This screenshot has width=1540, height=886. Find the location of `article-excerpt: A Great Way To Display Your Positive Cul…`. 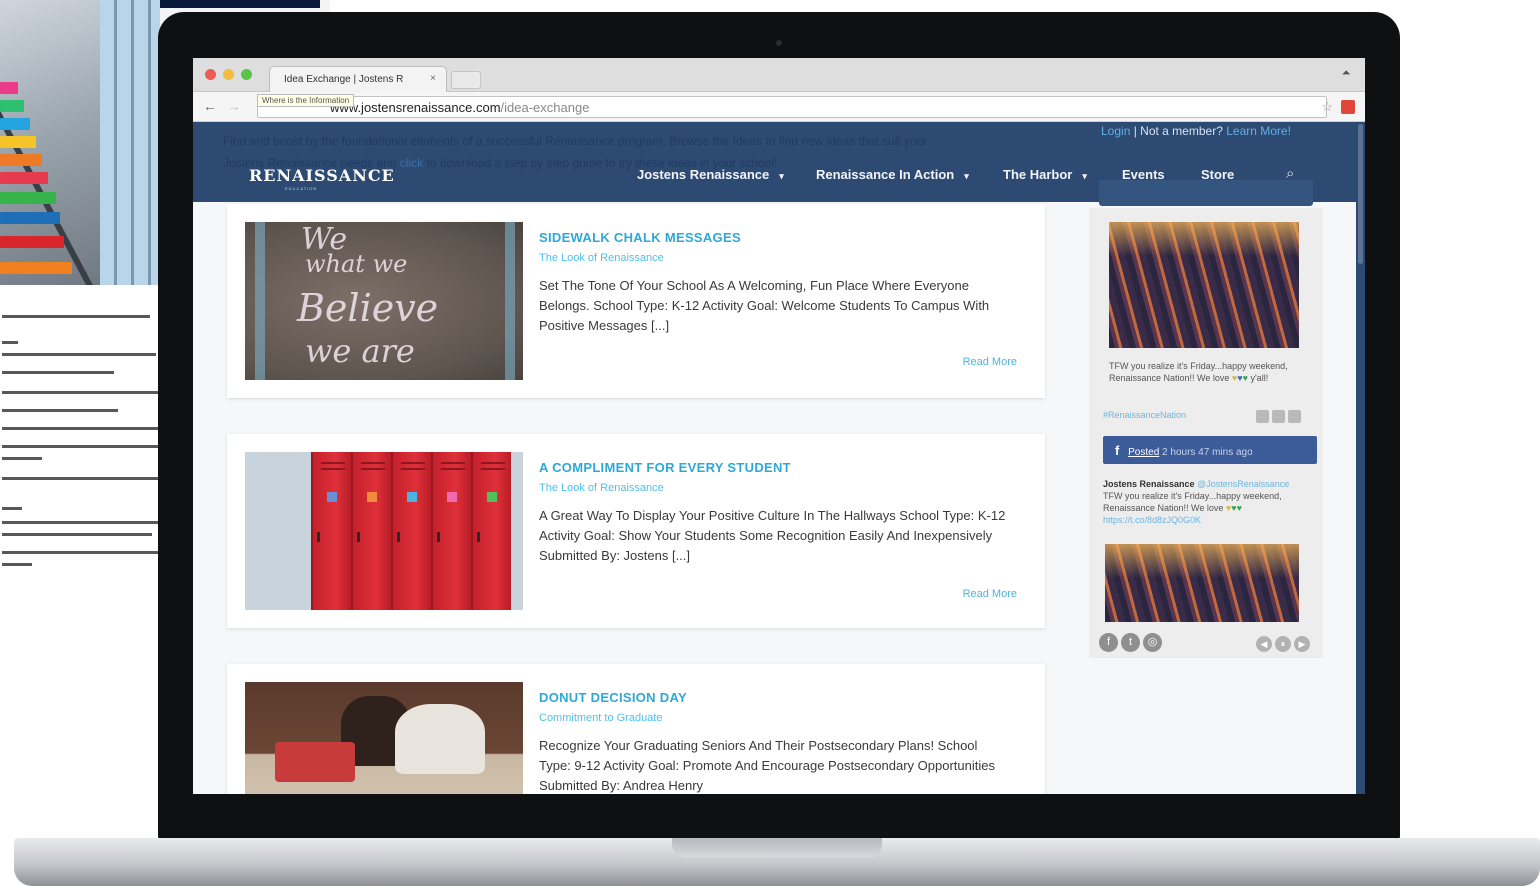

article-excerpt: A Great Way To Display Your Positive Cul… is located at coordinates (772, 535).